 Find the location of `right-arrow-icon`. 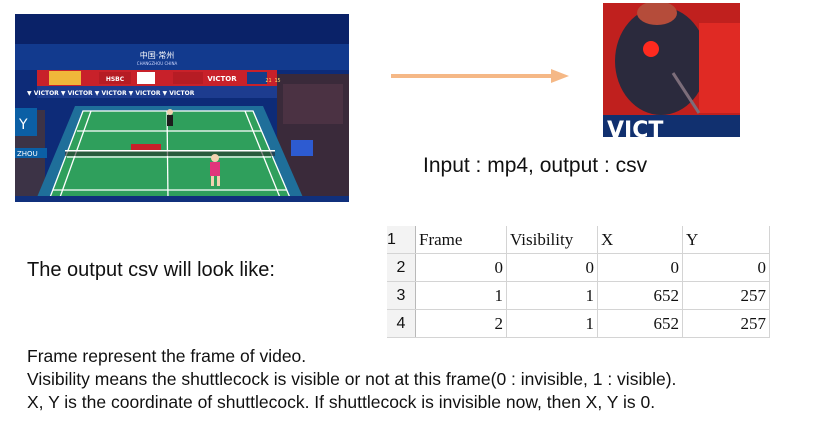

right-arrow-icon is located at coordinates (480, 76).